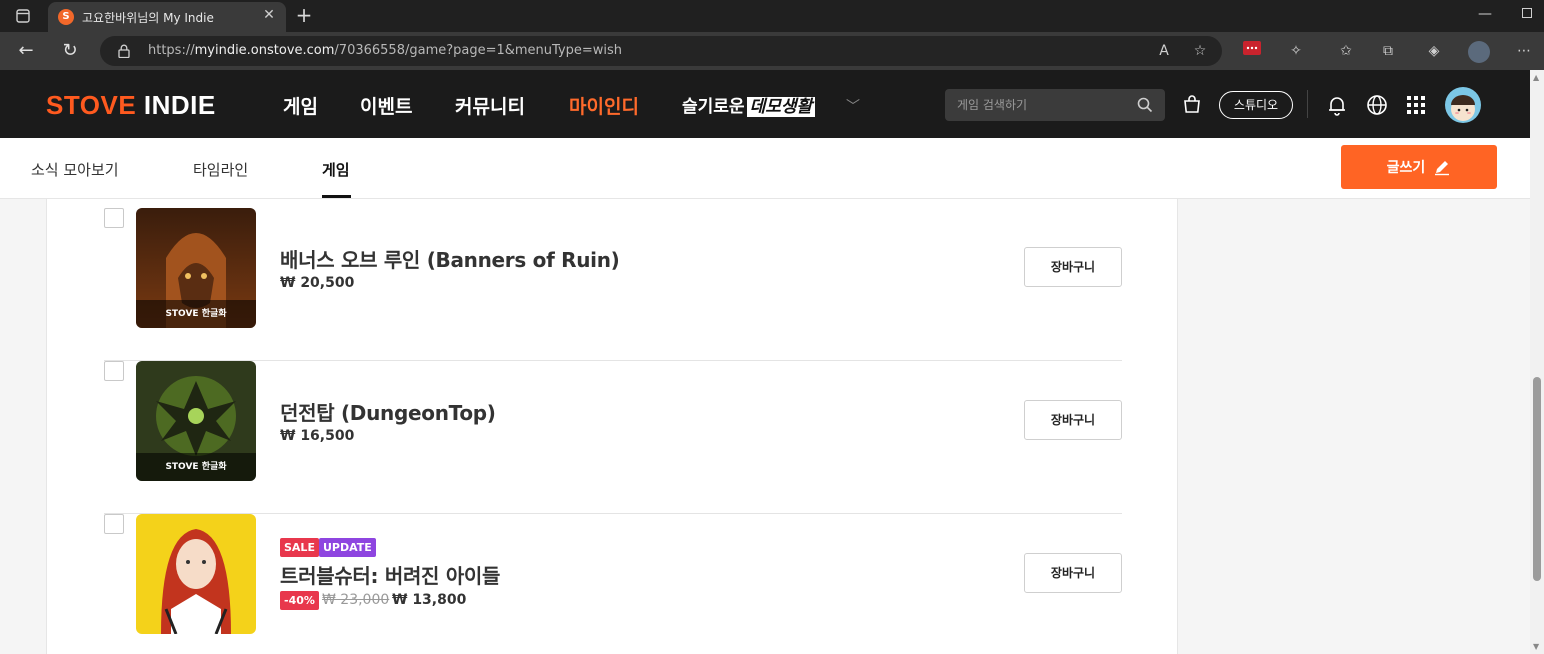 The width and height of the screenshot is (1544, 654). Describe the element at coordinates (772, 16) in the screenshot. I see `browser-tab-bar: S 고요한바위님의 My Indie ✕ + —` at that location.